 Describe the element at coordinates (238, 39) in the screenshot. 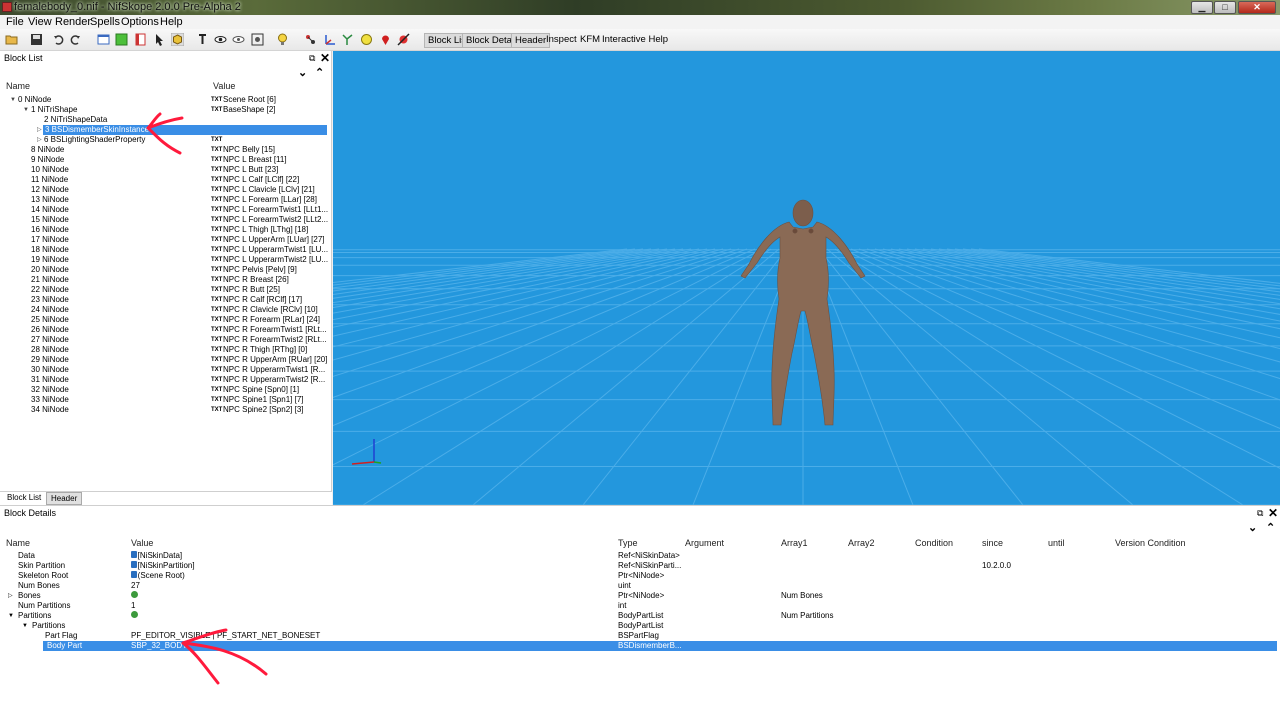

I see `eye-outline-icon` at that location.